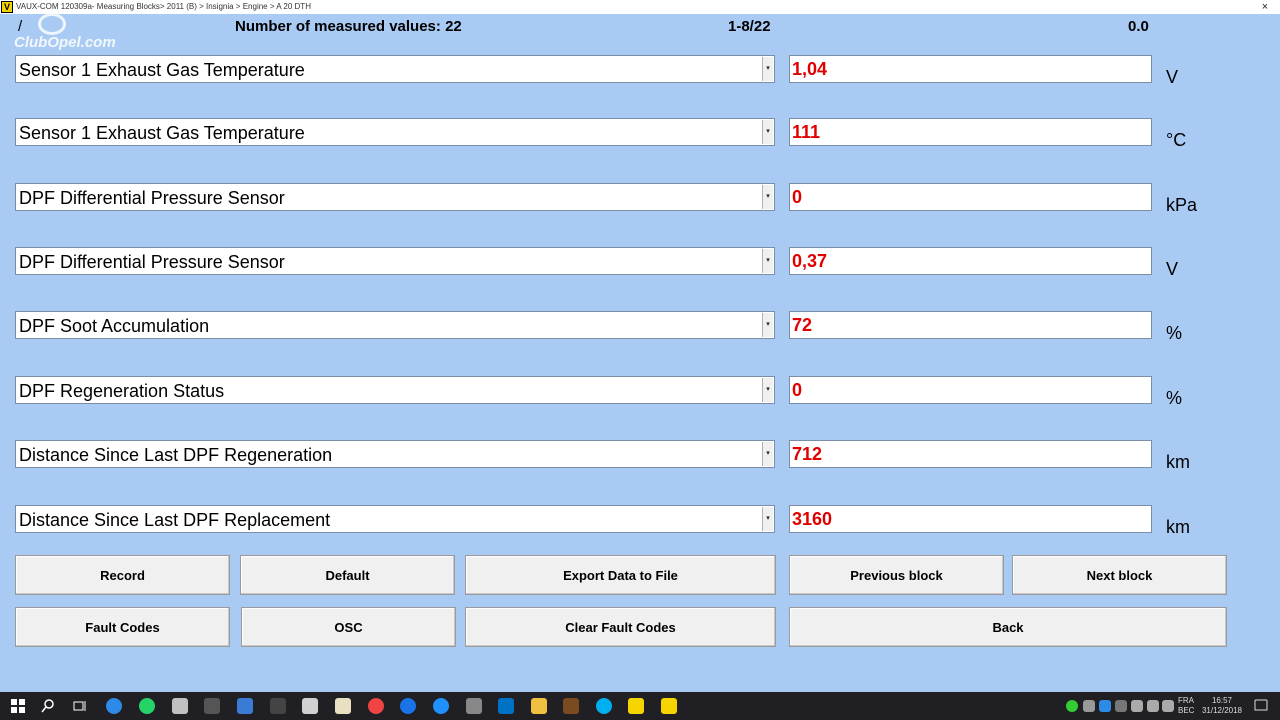 This screenshot has width=1280, height=720. Describe the element at coordinates (7, 7) in the screenshot. I see `app-logo: V` at that location.